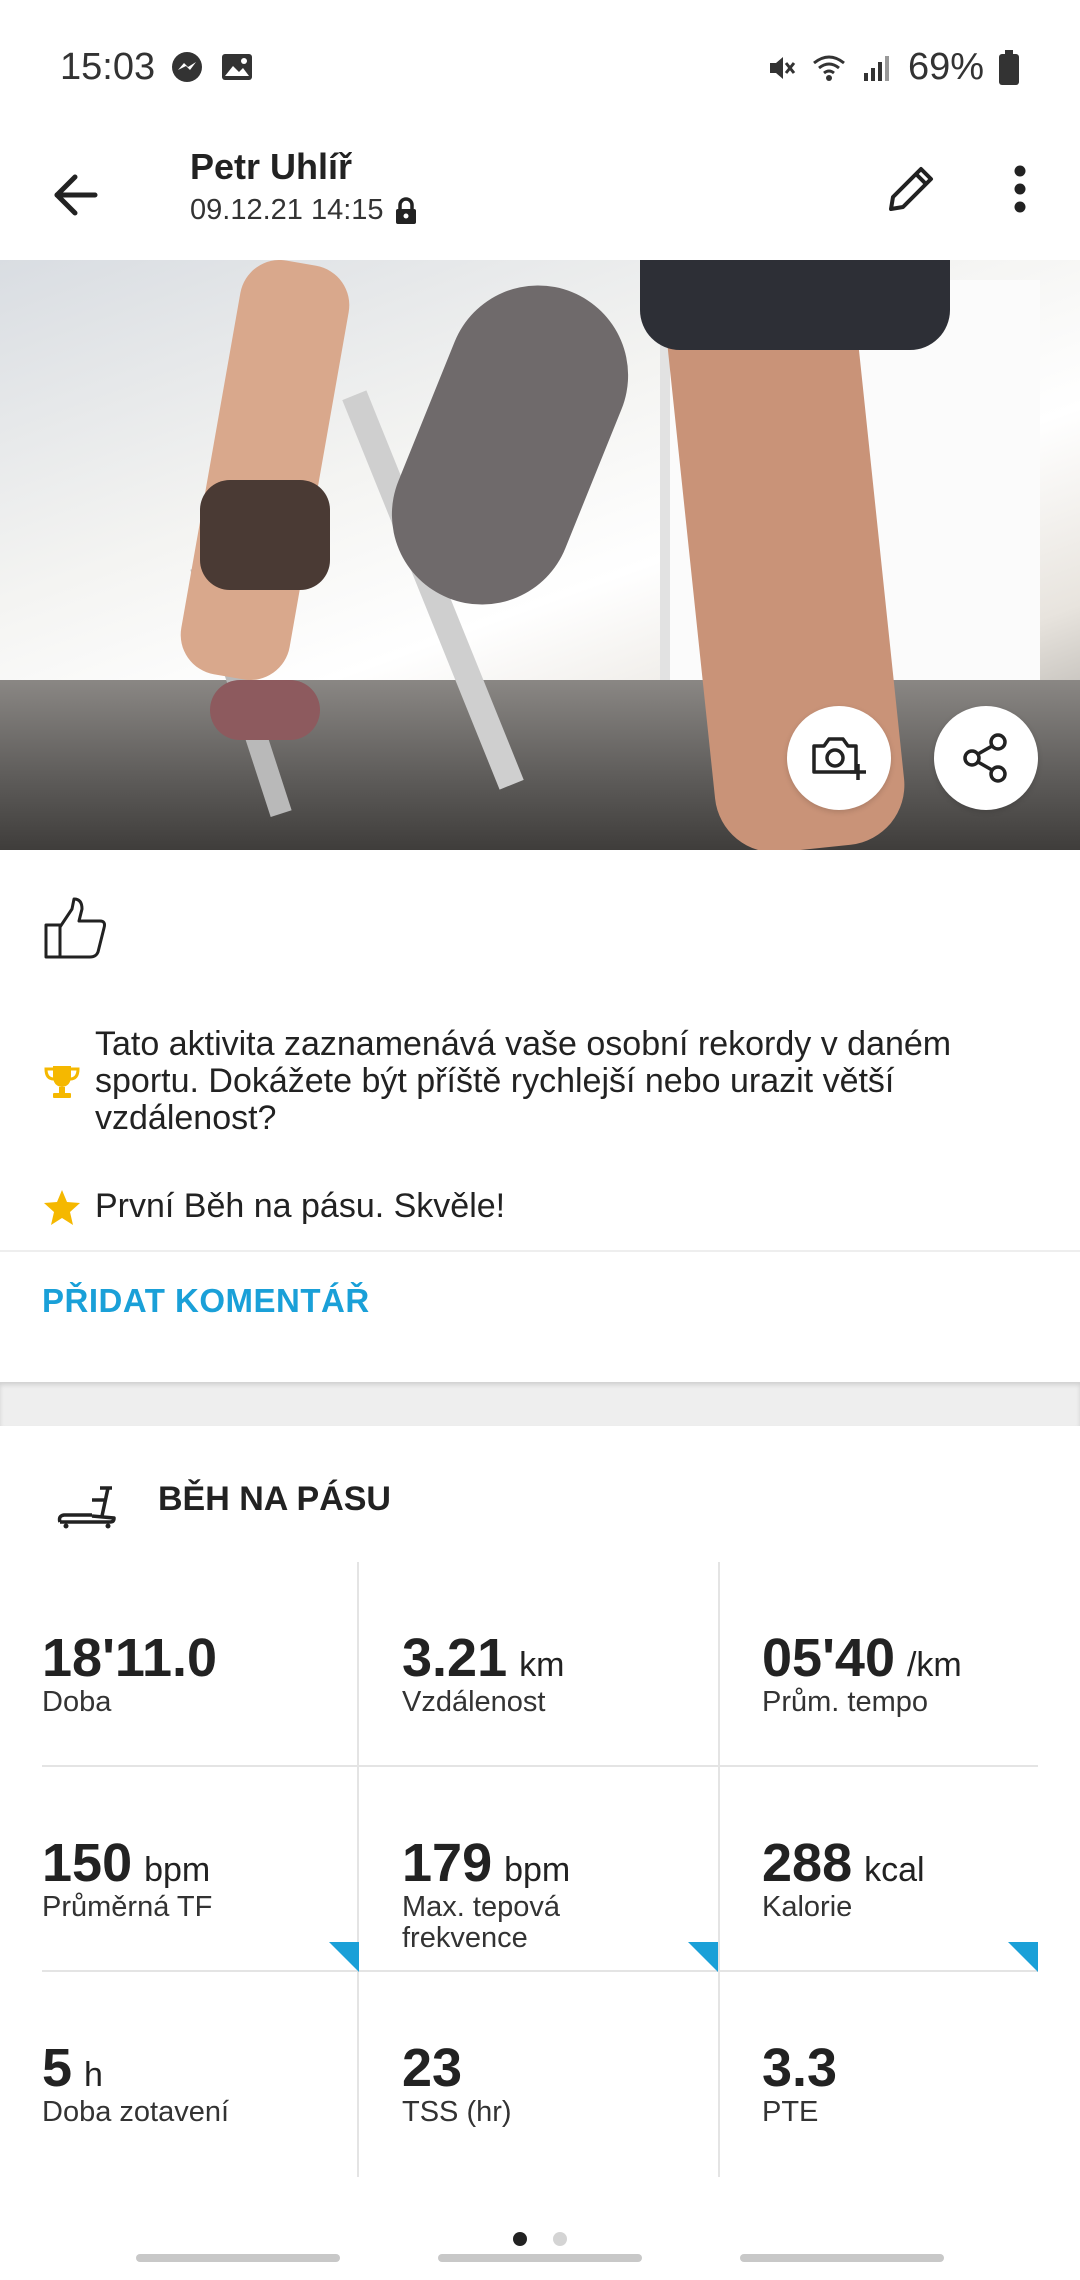 The image size is (1080, 2280). Describe the element at coordinates (474, 1702) in the screenshot. I see `stat-label: Vzdálenost` at that location.